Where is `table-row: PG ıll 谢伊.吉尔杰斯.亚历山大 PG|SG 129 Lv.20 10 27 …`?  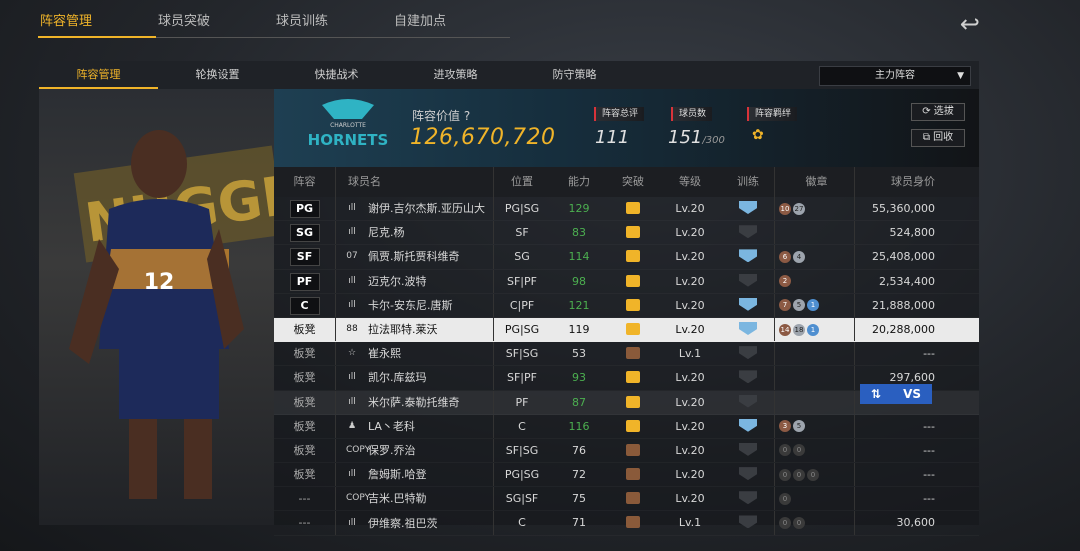 table-row: PG ıll 谢伊.吉尔杰斯.亚历山大 PG|SG 129 Lv.20 10 27 … is located at coordinates (626, 209).